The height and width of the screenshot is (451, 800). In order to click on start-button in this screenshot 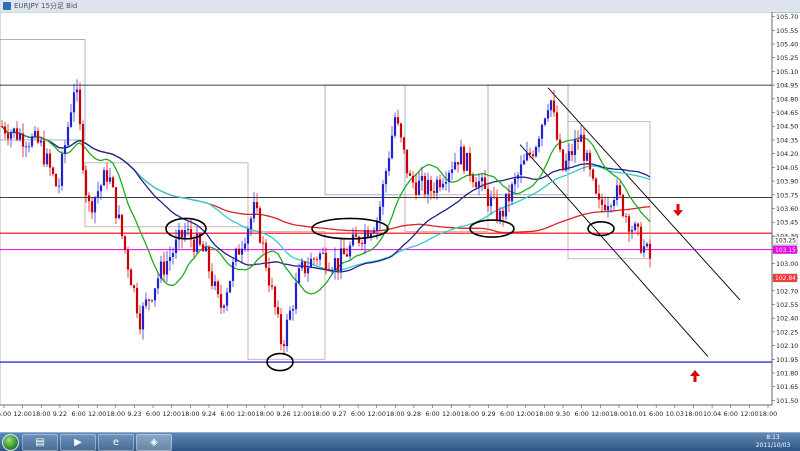, I will do `click(10, 442)`.